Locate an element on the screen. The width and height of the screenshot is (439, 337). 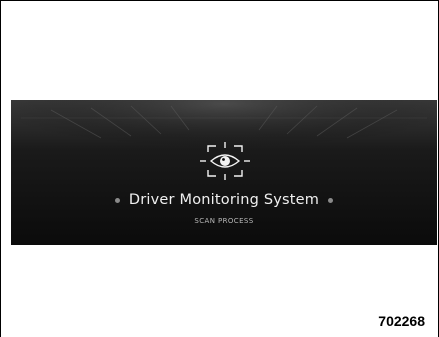
figure-id: 702268 is located at coordinates (401, 321).